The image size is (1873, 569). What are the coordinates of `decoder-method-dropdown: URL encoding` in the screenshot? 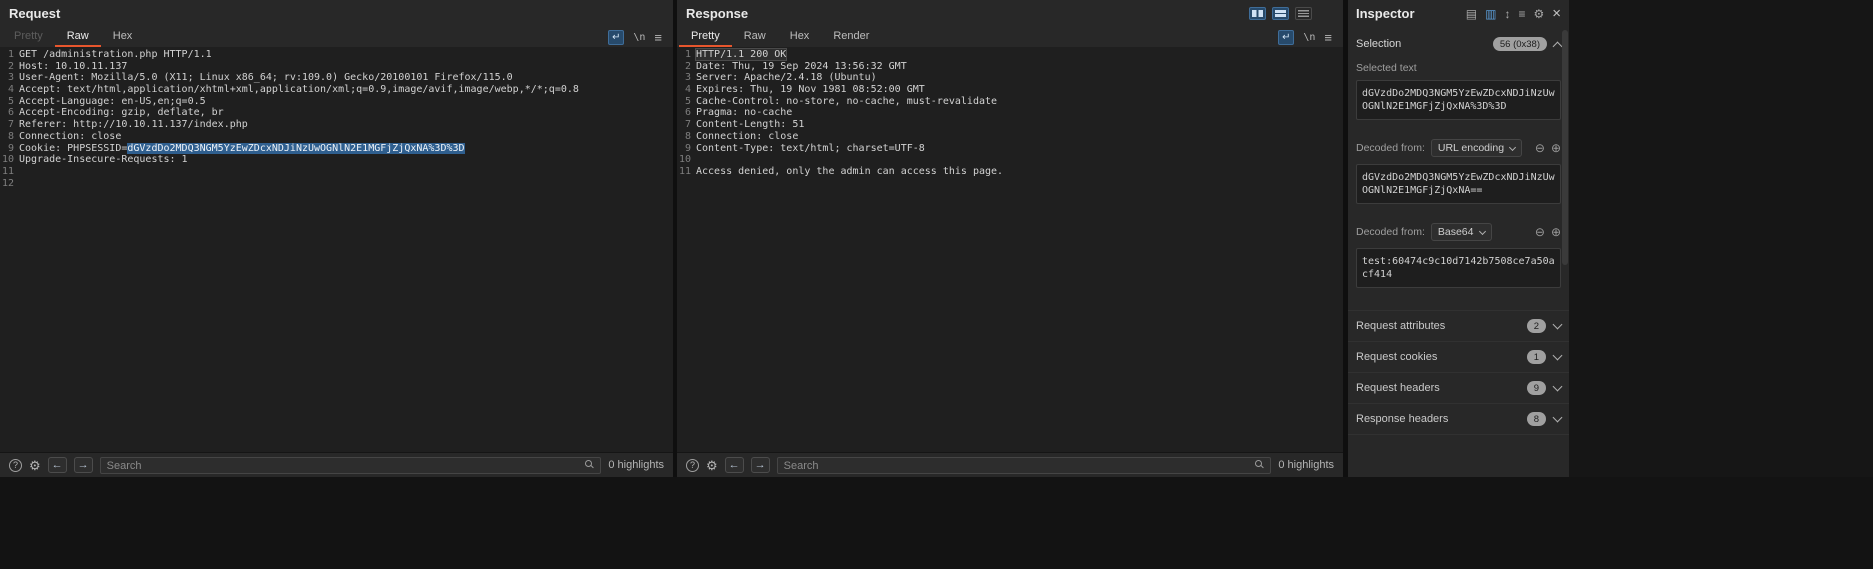 It's located at (1476, 148).